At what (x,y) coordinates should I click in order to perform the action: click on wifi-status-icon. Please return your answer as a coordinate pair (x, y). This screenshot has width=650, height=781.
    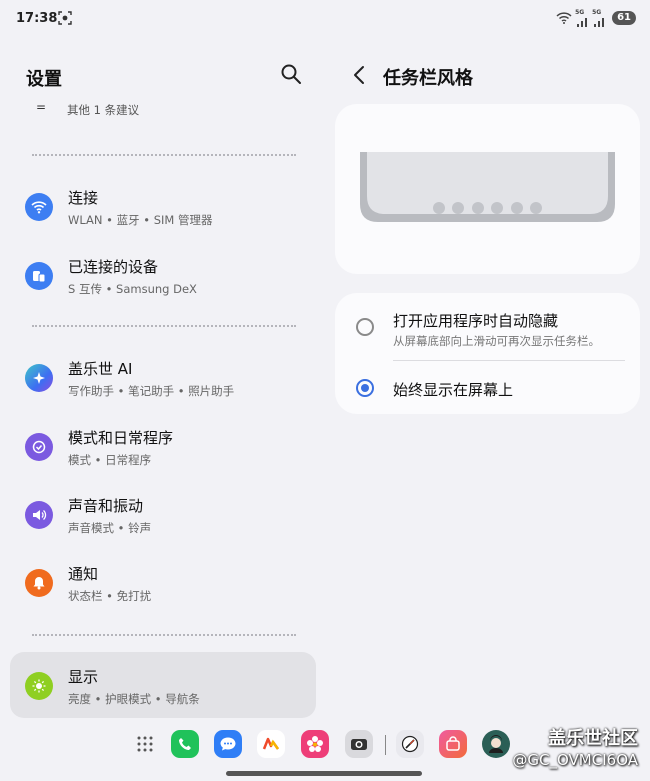
    Looking at the image, I should click on (564, 18).